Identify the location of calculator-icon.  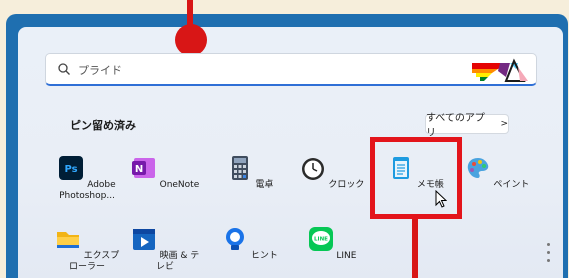
(239, 168).